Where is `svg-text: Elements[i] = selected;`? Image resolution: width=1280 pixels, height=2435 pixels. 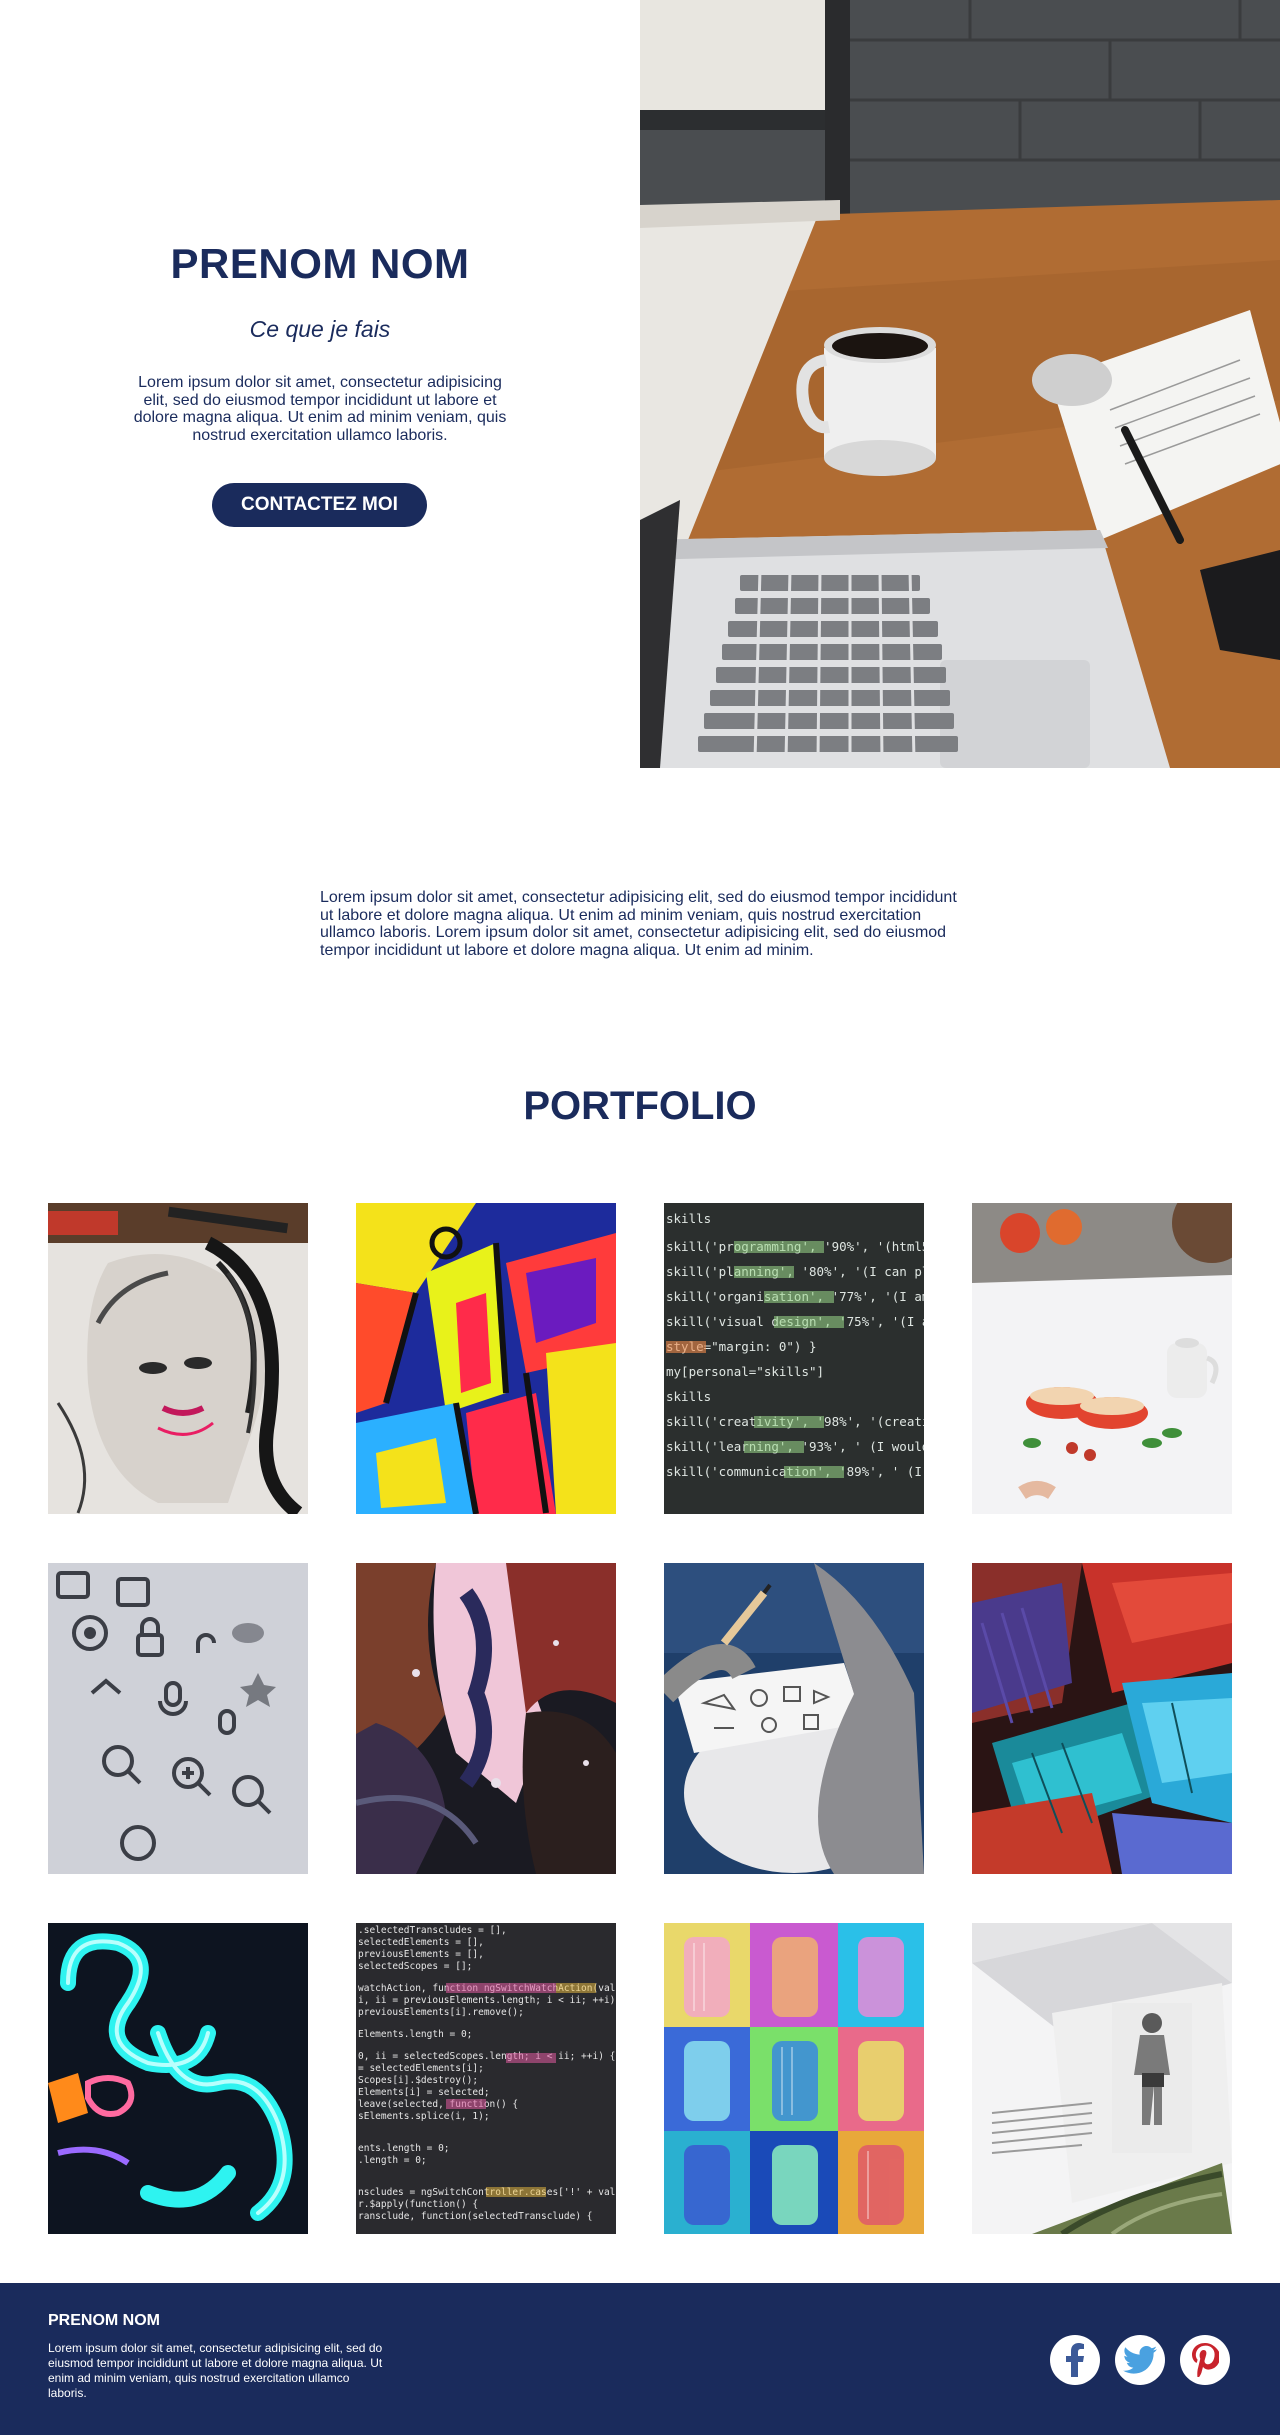 svg-text: Elements[i] = selected; is located at coordinates (424, 2092).